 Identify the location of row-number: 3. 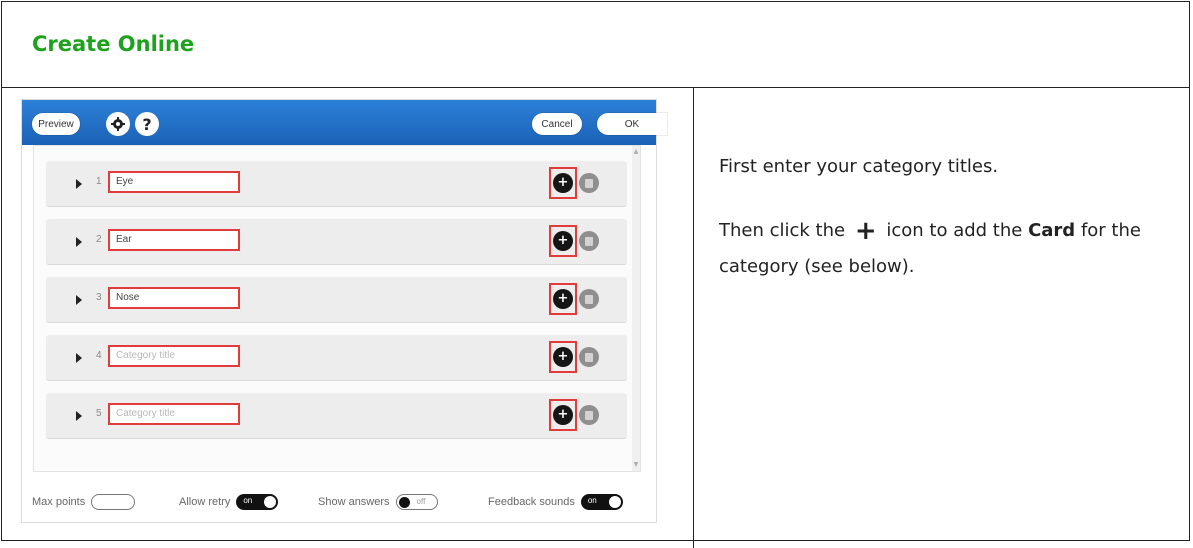
(99, 297).